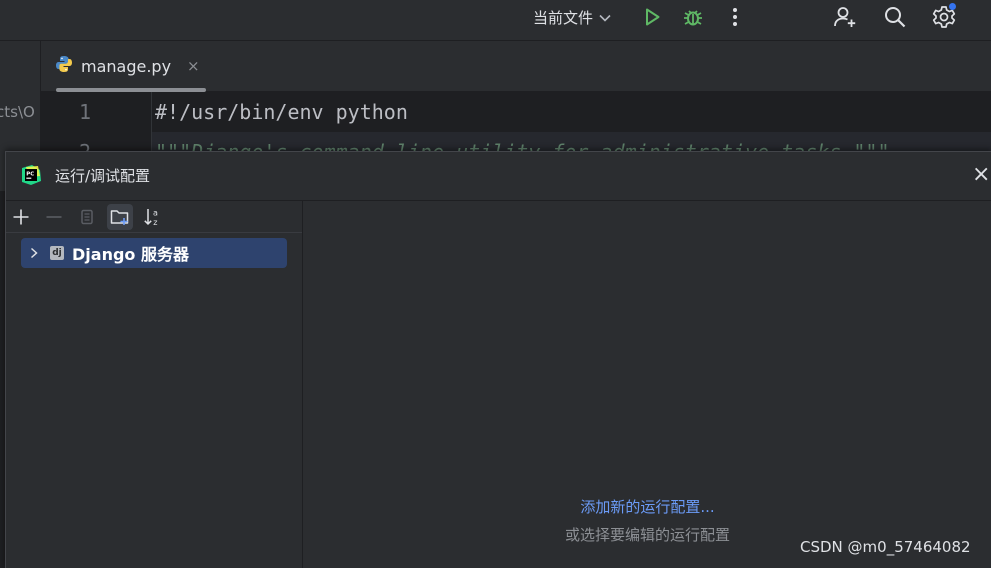  What do you see at coordinates (845, 17) in the screenshot?
I see `add-user-icon` at bounding box center [845, 17].